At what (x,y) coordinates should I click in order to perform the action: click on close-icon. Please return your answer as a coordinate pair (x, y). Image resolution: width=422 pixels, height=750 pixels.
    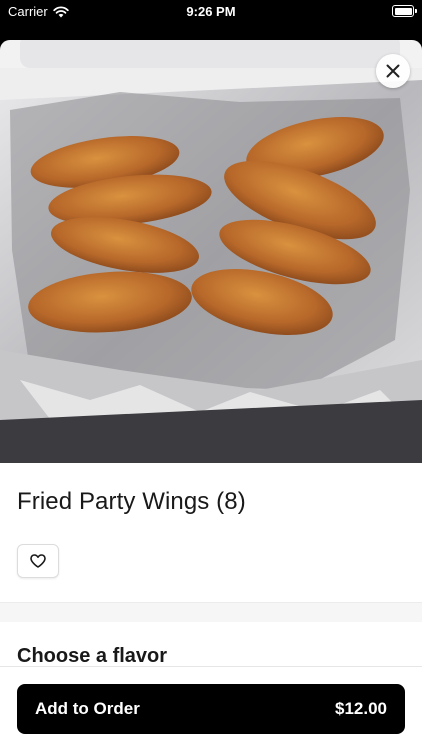
    Looking at the image, I should click on (393, 71).